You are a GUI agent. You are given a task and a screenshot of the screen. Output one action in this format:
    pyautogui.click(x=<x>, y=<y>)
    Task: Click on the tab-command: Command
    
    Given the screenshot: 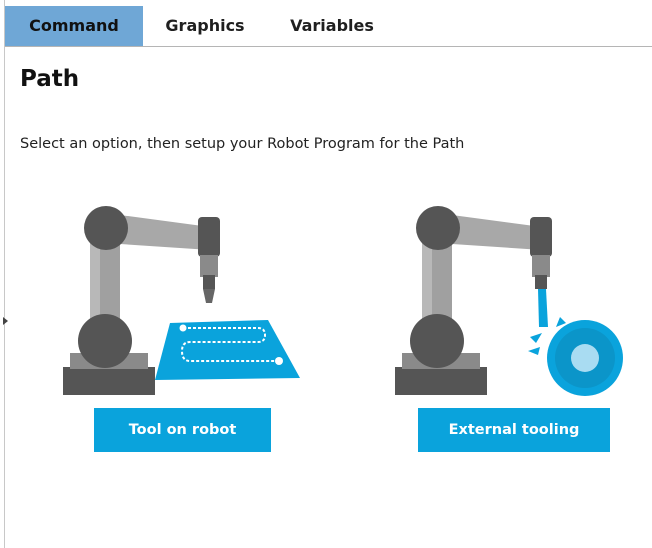 What is the action you would take?
    pyautogui.click(x=74, y=26)
    